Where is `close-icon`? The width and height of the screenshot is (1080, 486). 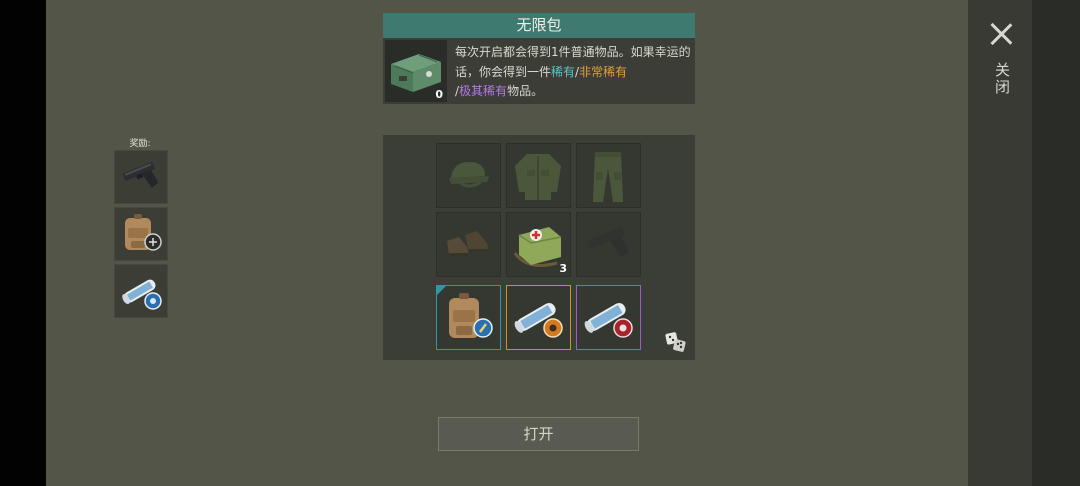 close-icon is located at coordinates (1001, 34).